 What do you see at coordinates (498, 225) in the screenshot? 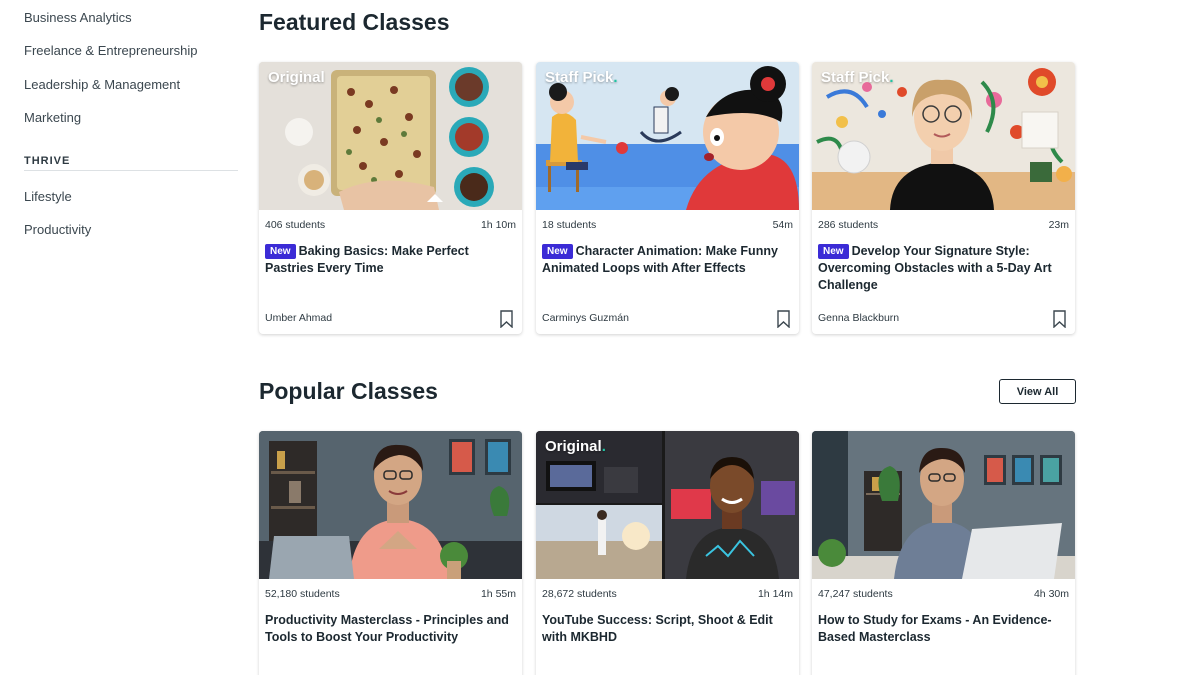
I see `class-duration: 1h 10m` at bounding box center [498, 225].